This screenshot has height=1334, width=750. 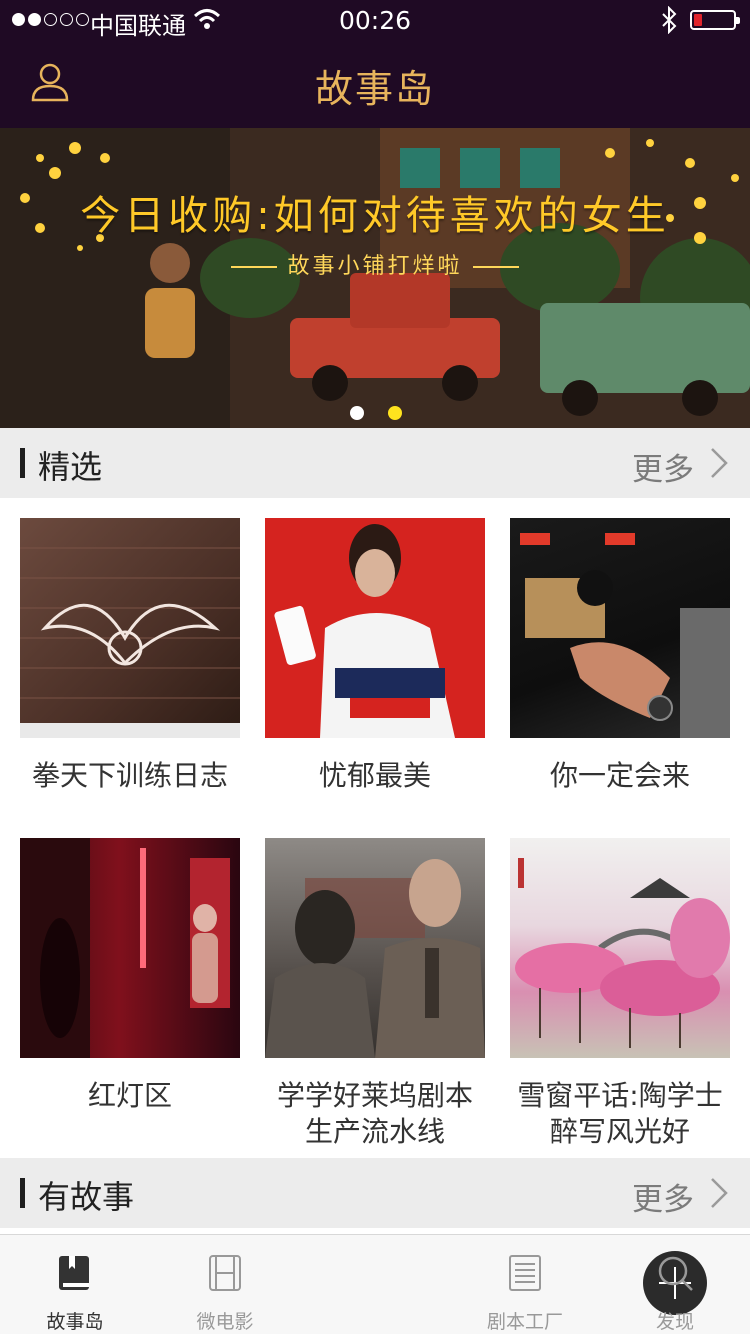 I want to click on story-card: 你一定会来, so click(x=620, y=656).